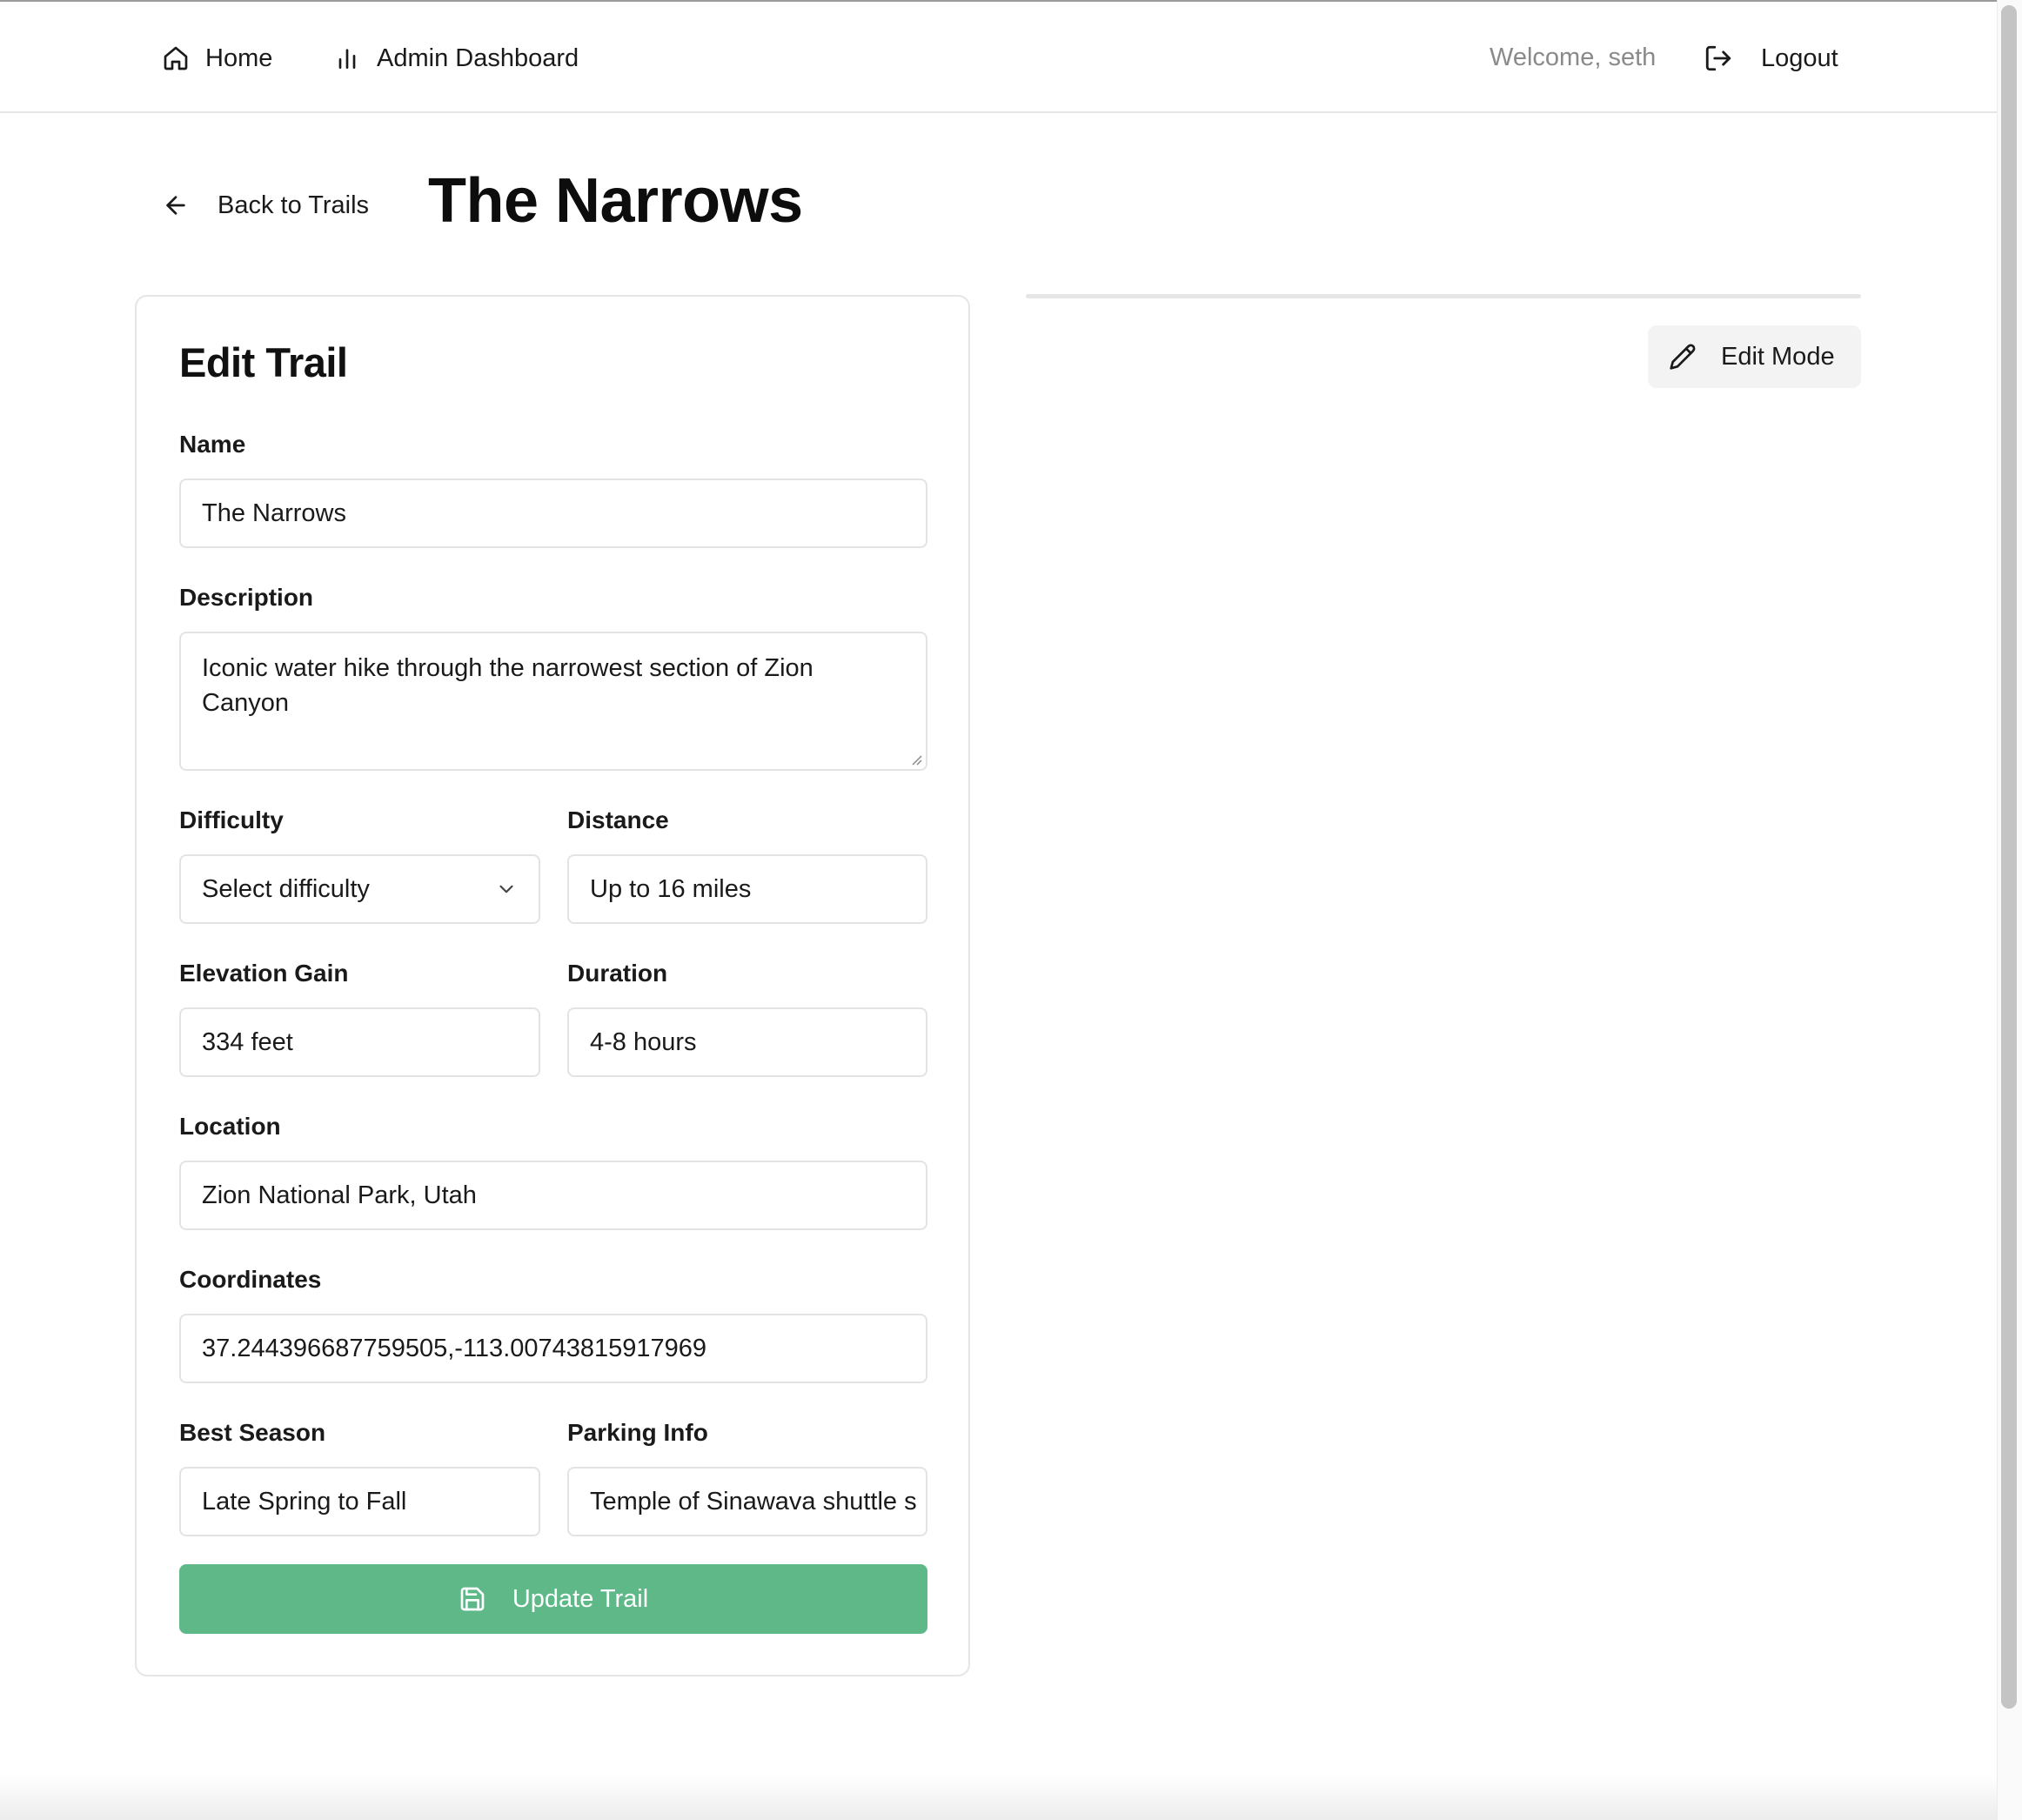 This screenshot has width=2022, height=1820. I want to click on edit-mode-label: Edit Mode, so click(1778, 356).